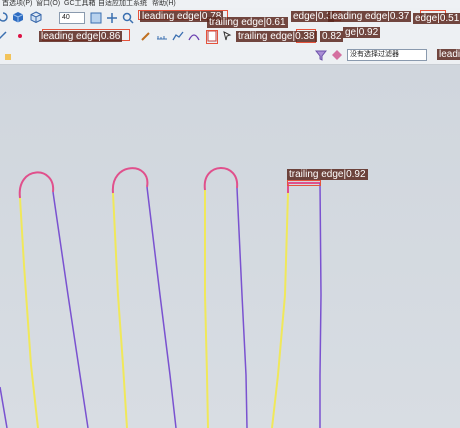  Describe the element at coordinates (448, 54) in the screenshot. I see `annotation-label: leadi` at that location.